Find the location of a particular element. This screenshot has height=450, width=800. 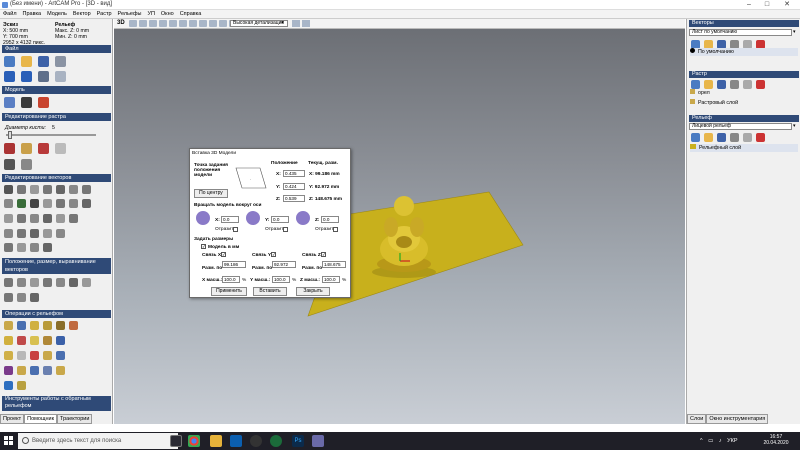

delete-relief-icon is located at coordinates (760, 137).